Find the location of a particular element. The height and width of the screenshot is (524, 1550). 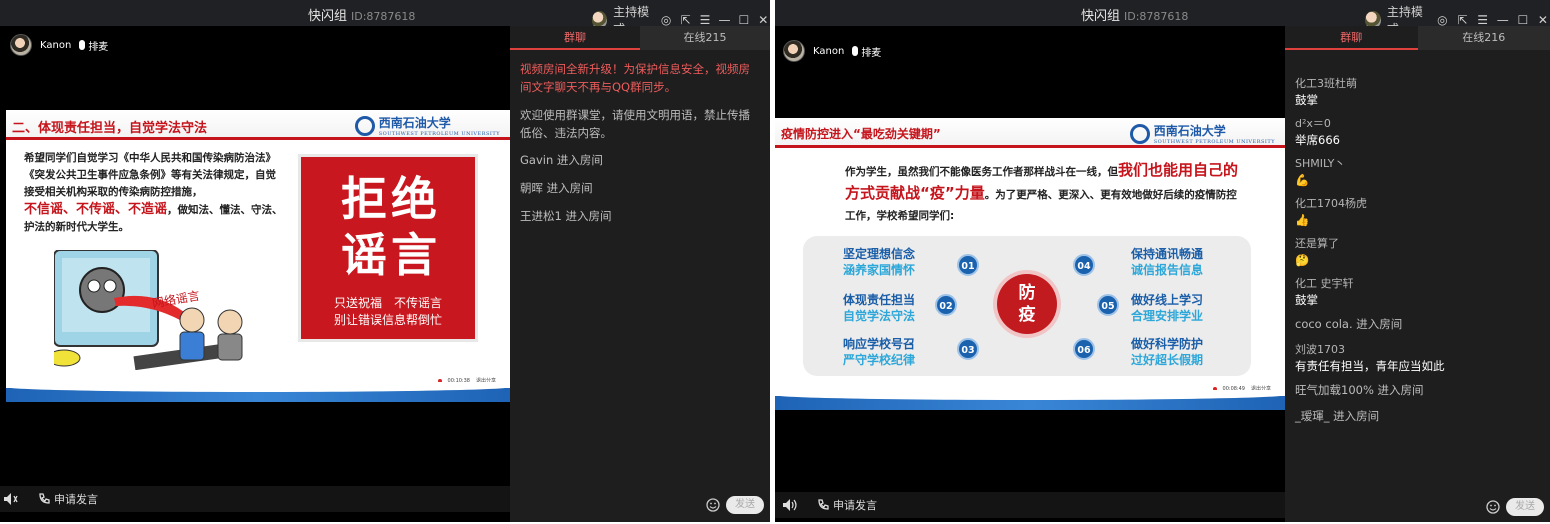

item-line-2: 合理安排学业 is located at coordinates (1167, 316).